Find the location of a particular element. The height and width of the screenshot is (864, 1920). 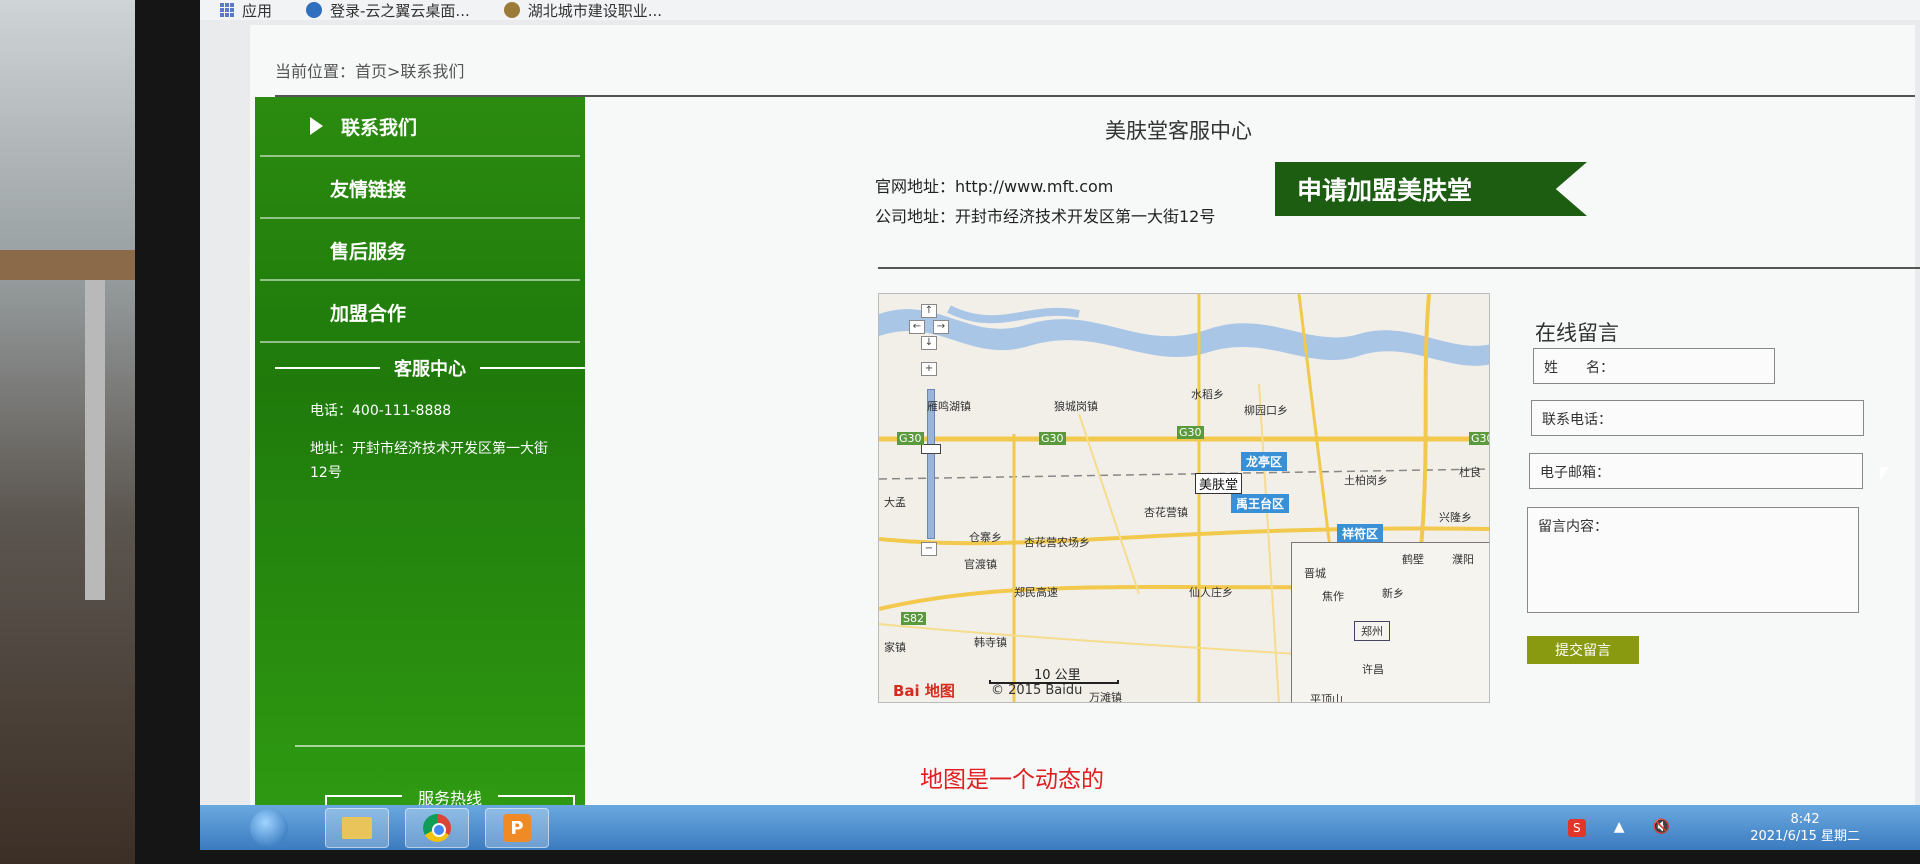

sidebar-item-label: 联系我们 is located at coordinates (379, 127).